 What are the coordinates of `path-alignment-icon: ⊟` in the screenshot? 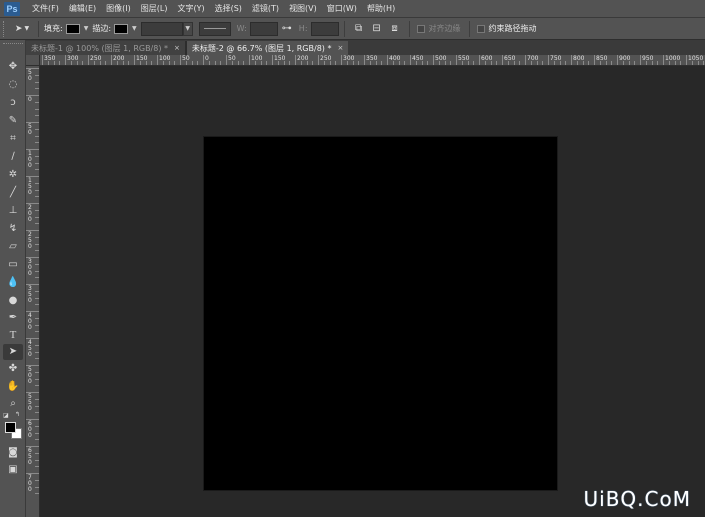 It's located at (377, 29).